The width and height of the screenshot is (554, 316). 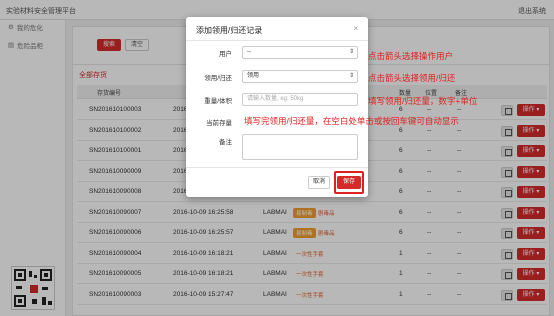 What do you see at coordinates (300, 147) in the screenshot?
I see `note-textarea` at bounding box center [300, 147].